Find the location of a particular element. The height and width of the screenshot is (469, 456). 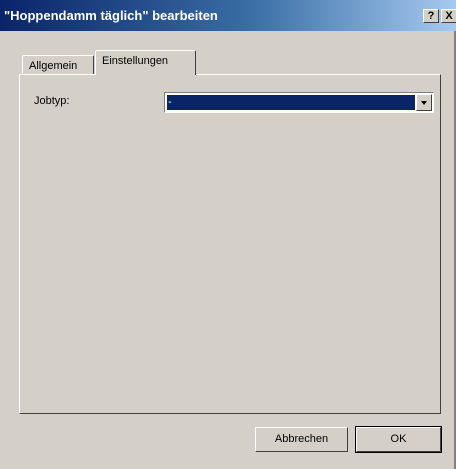

title-bar: "Hoppendamm täglich" bearbeiten ? X is located at coordinates (228, 15).